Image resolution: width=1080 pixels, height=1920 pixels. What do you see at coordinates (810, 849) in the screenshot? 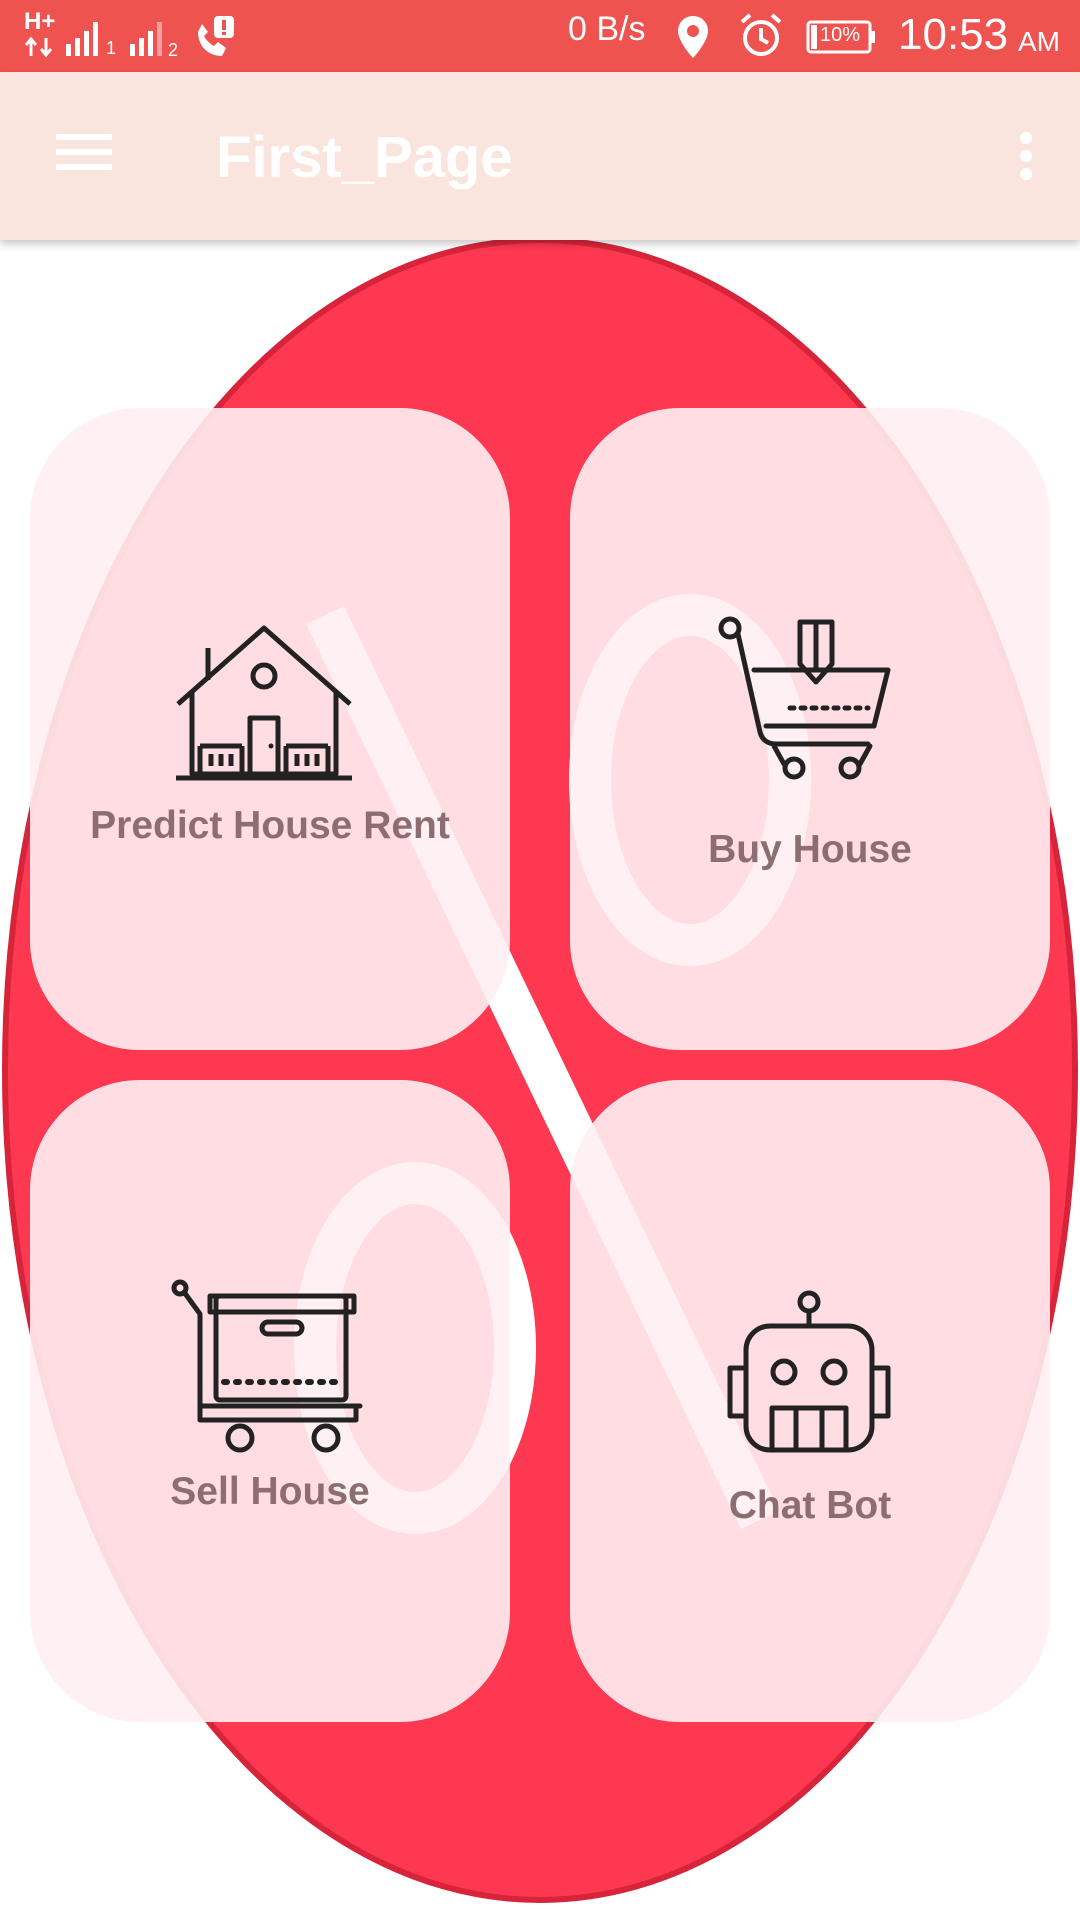
I see `tile-label-buy-house: Buy House` at bounding box center [810, 849].